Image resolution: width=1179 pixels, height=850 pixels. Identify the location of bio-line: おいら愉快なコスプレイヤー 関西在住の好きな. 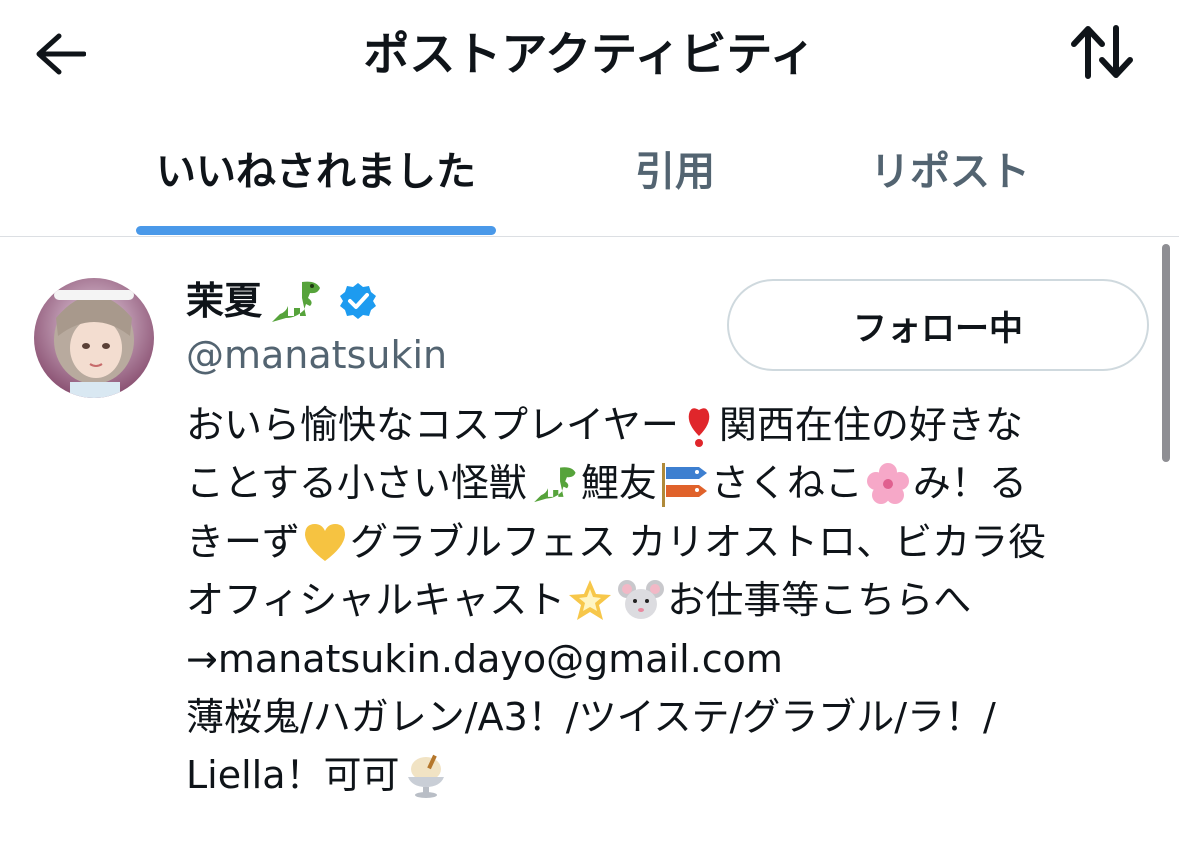
(671, 425).